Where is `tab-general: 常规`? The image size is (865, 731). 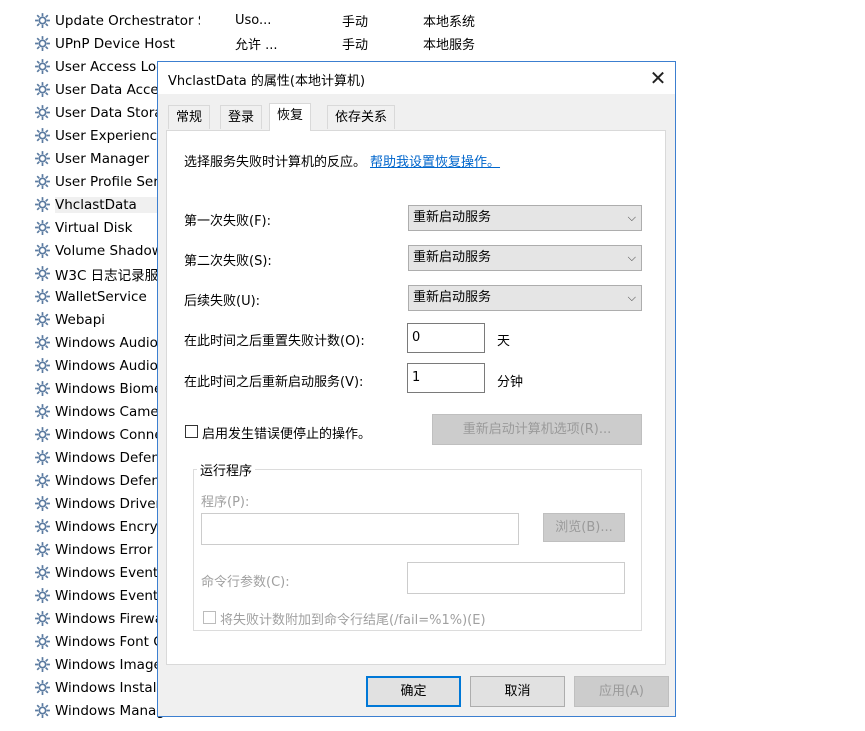
tab-general: 常规 is located at coordinates (189, 117).